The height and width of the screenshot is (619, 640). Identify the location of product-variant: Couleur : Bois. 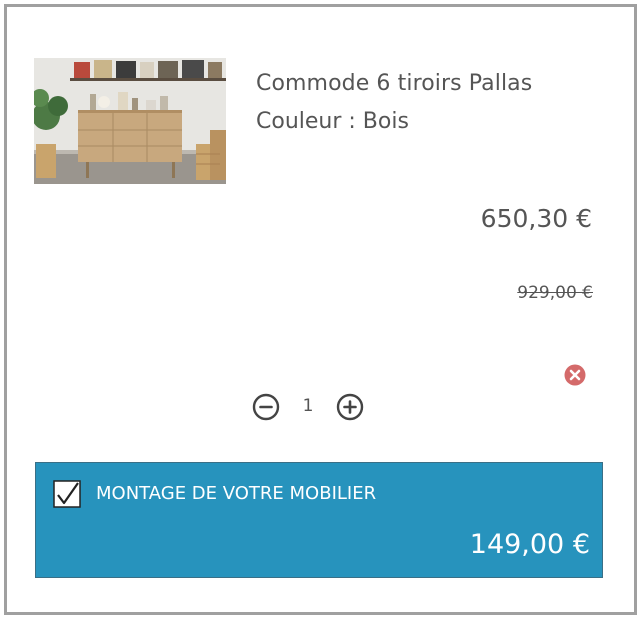
(332, 121).